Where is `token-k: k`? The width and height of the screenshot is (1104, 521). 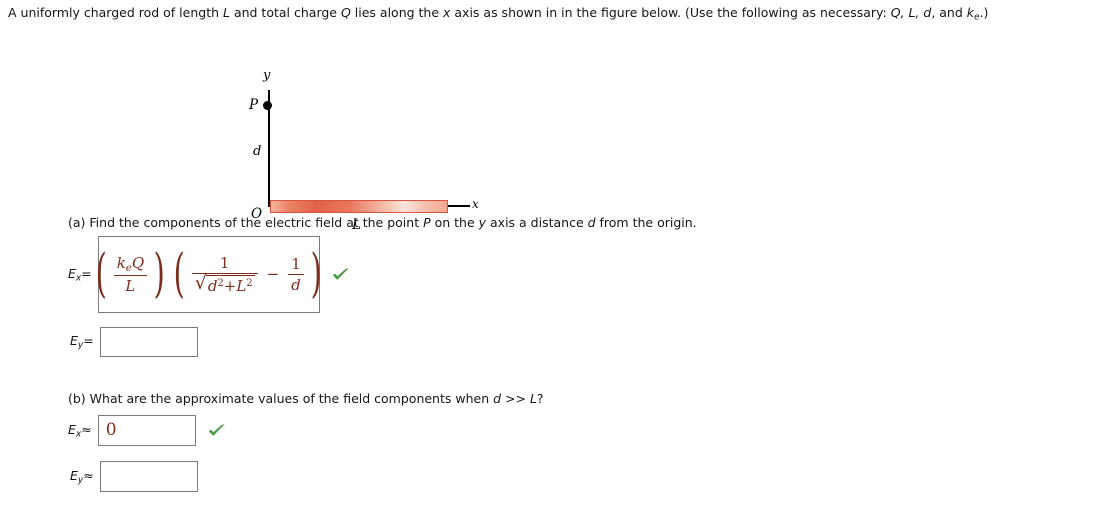
token-k: k is located at coordinates (121, 262).